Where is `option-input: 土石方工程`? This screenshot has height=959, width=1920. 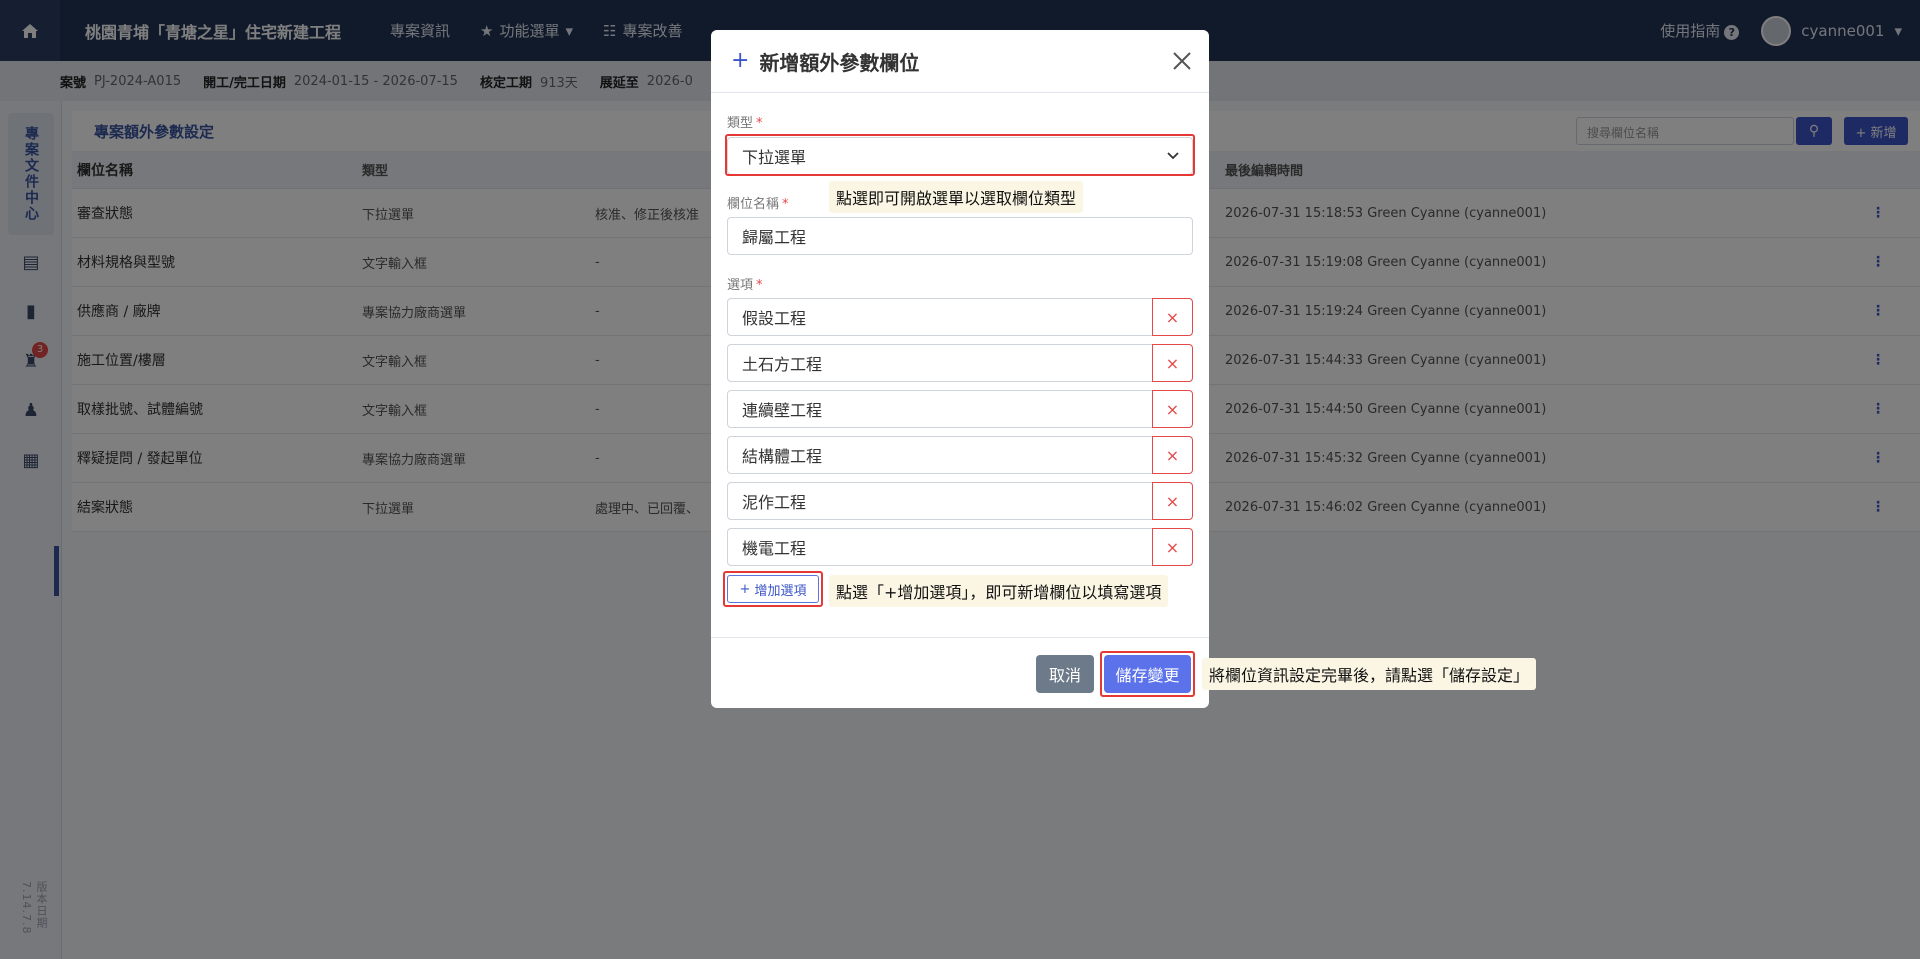
option-input: 土石方工程 is located at coordinates (940, 363).